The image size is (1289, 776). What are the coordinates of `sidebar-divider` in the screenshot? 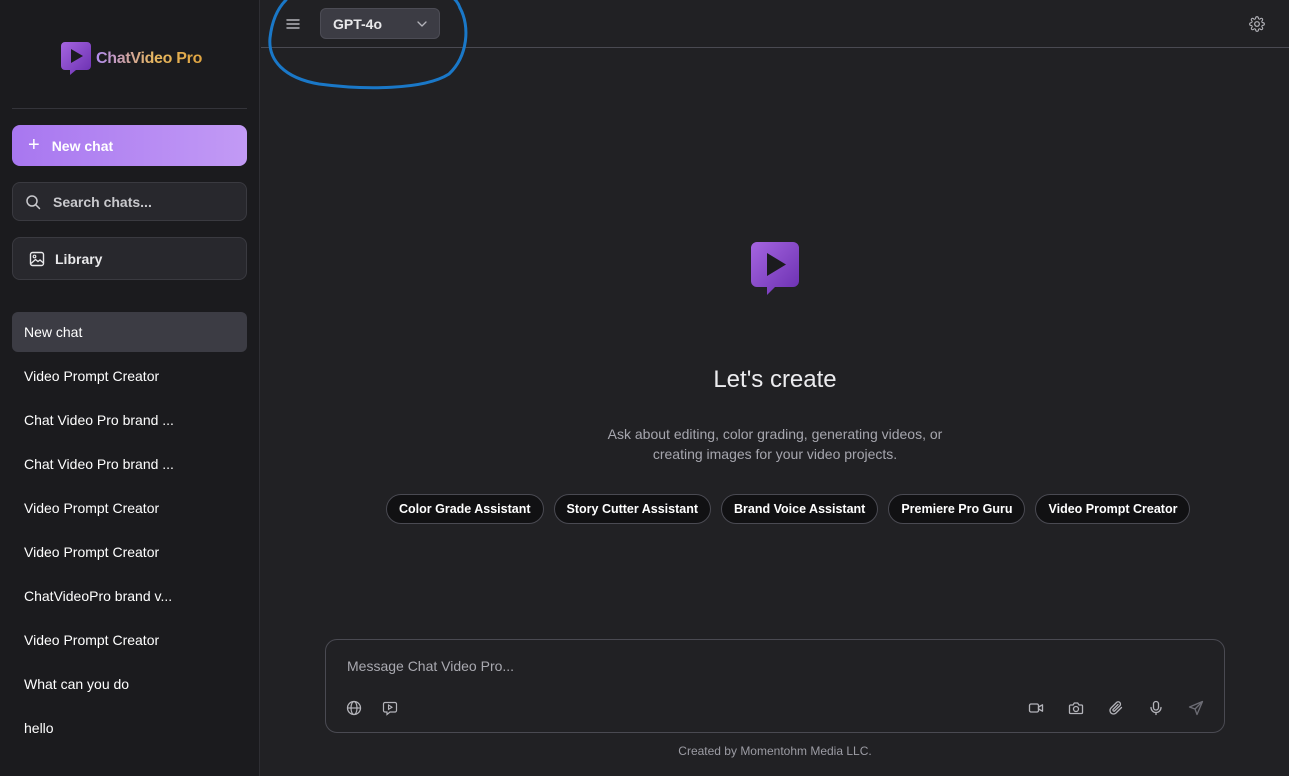 It's located at (129, 108).